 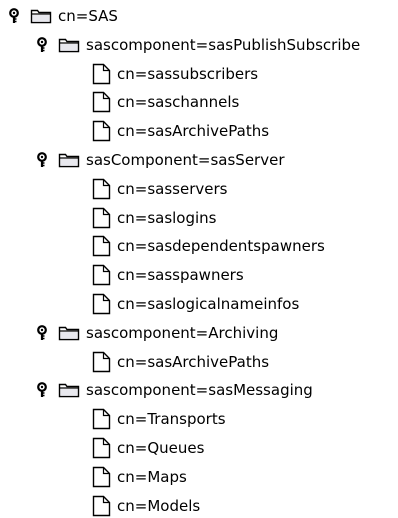 I want to click on tree-leaf-node: cn=saschannels, so click(x=166, y=102).